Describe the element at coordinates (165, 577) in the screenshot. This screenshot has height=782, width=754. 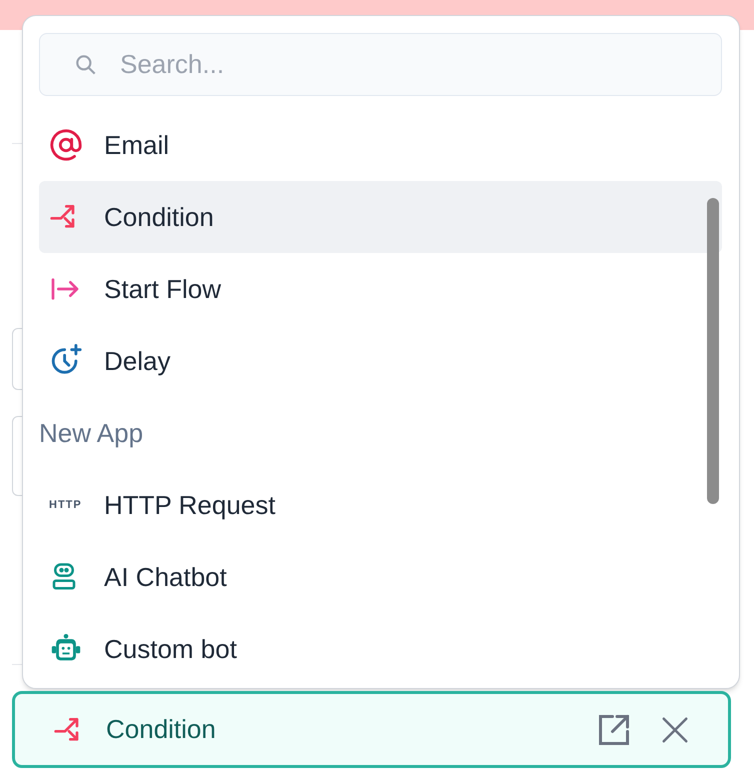
I see `menu-item-label: AI Chatbot` at that location.